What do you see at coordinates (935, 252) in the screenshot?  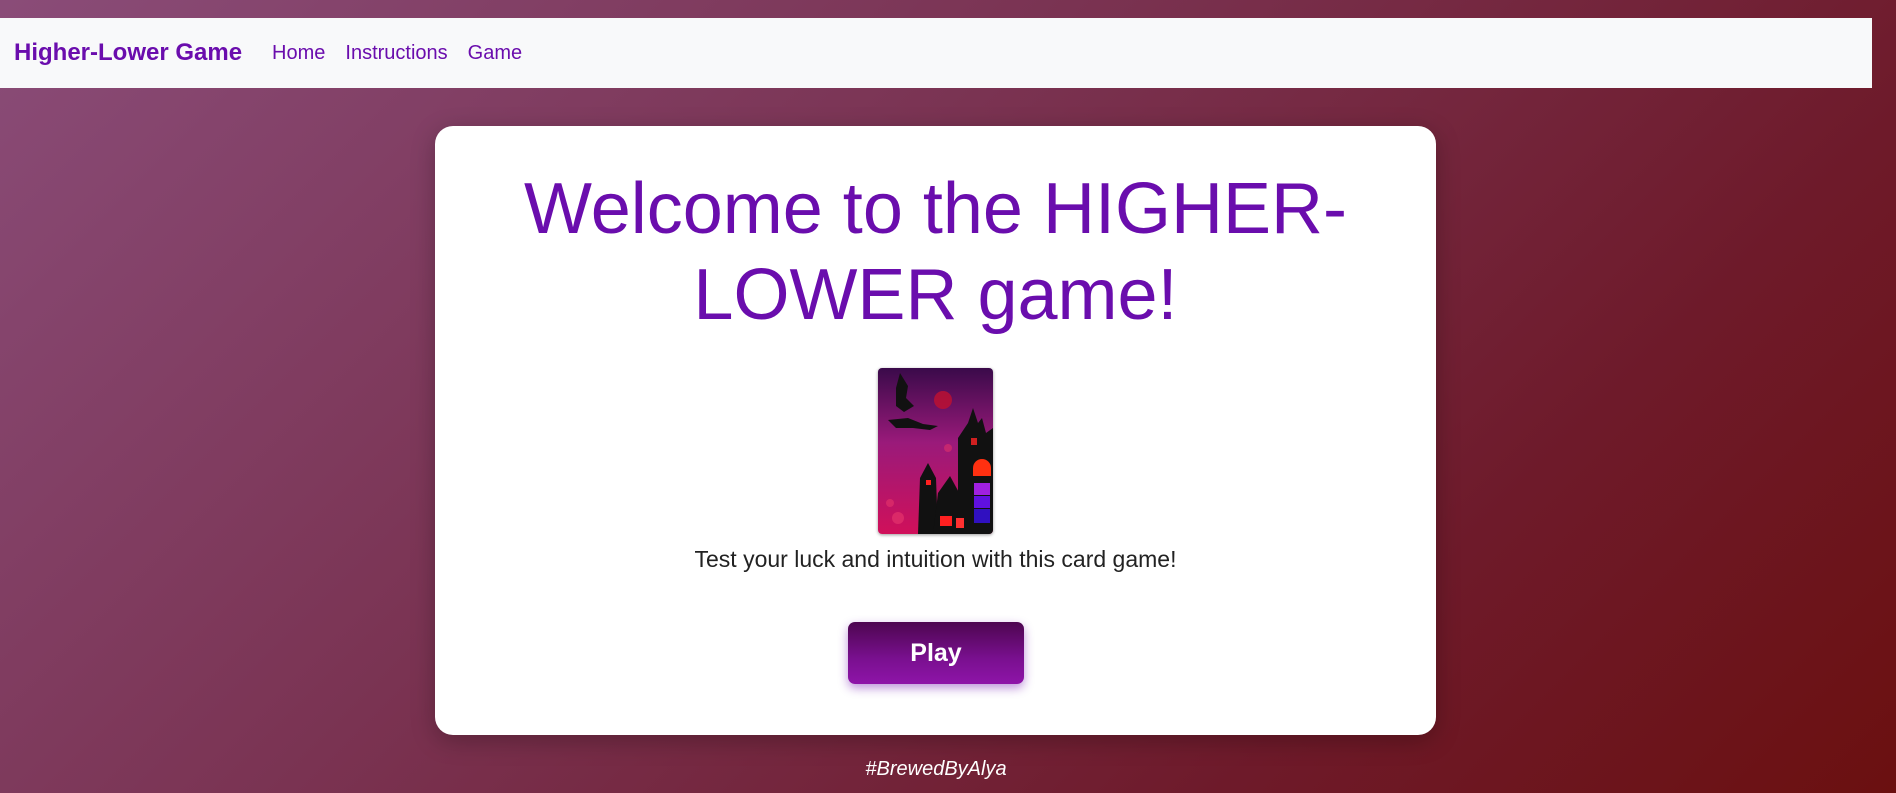 I see `page-title: Welcome to the HIGHER-LOWER game!` at bounding box center [935, 252].